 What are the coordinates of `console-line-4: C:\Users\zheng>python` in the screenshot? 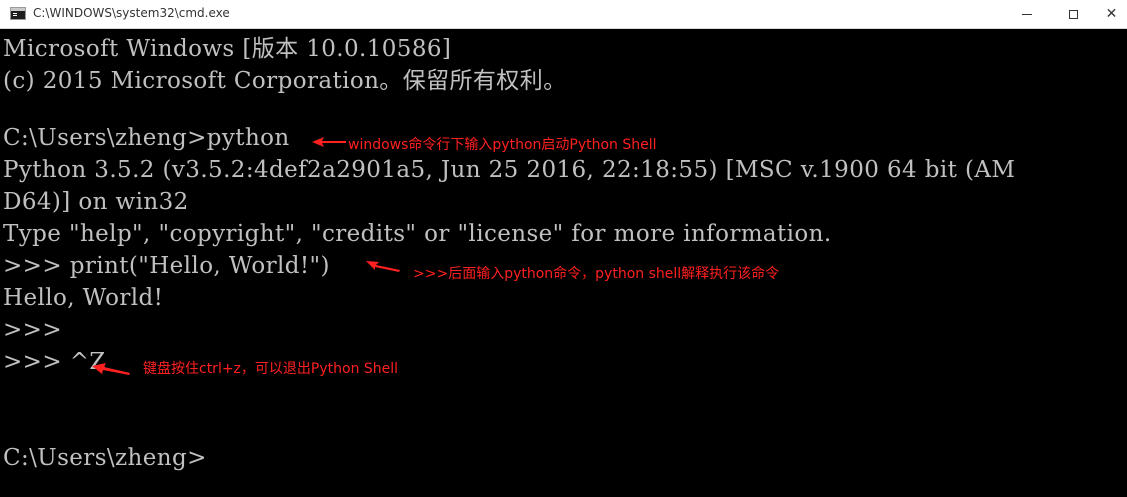 It's located at (146, 138).